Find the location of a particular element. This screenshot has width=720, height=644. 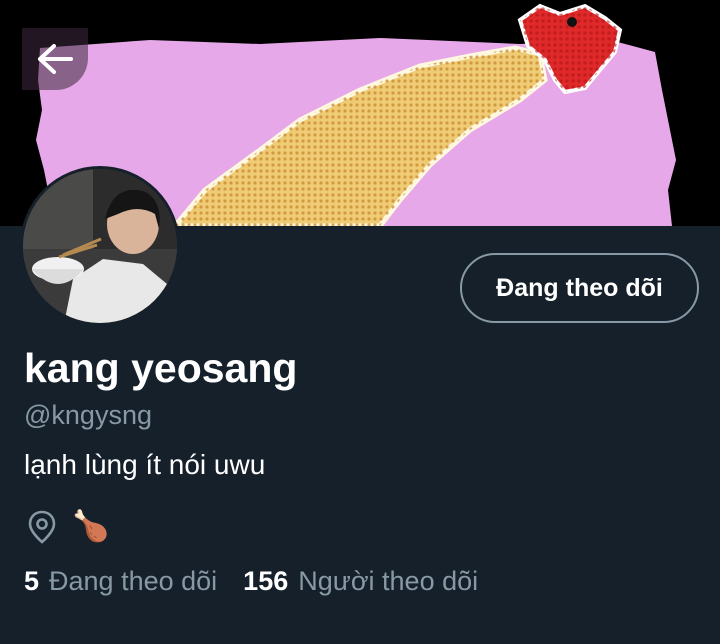

following-link: 5 Đang theo dõi is located at coordinates (120, 581).